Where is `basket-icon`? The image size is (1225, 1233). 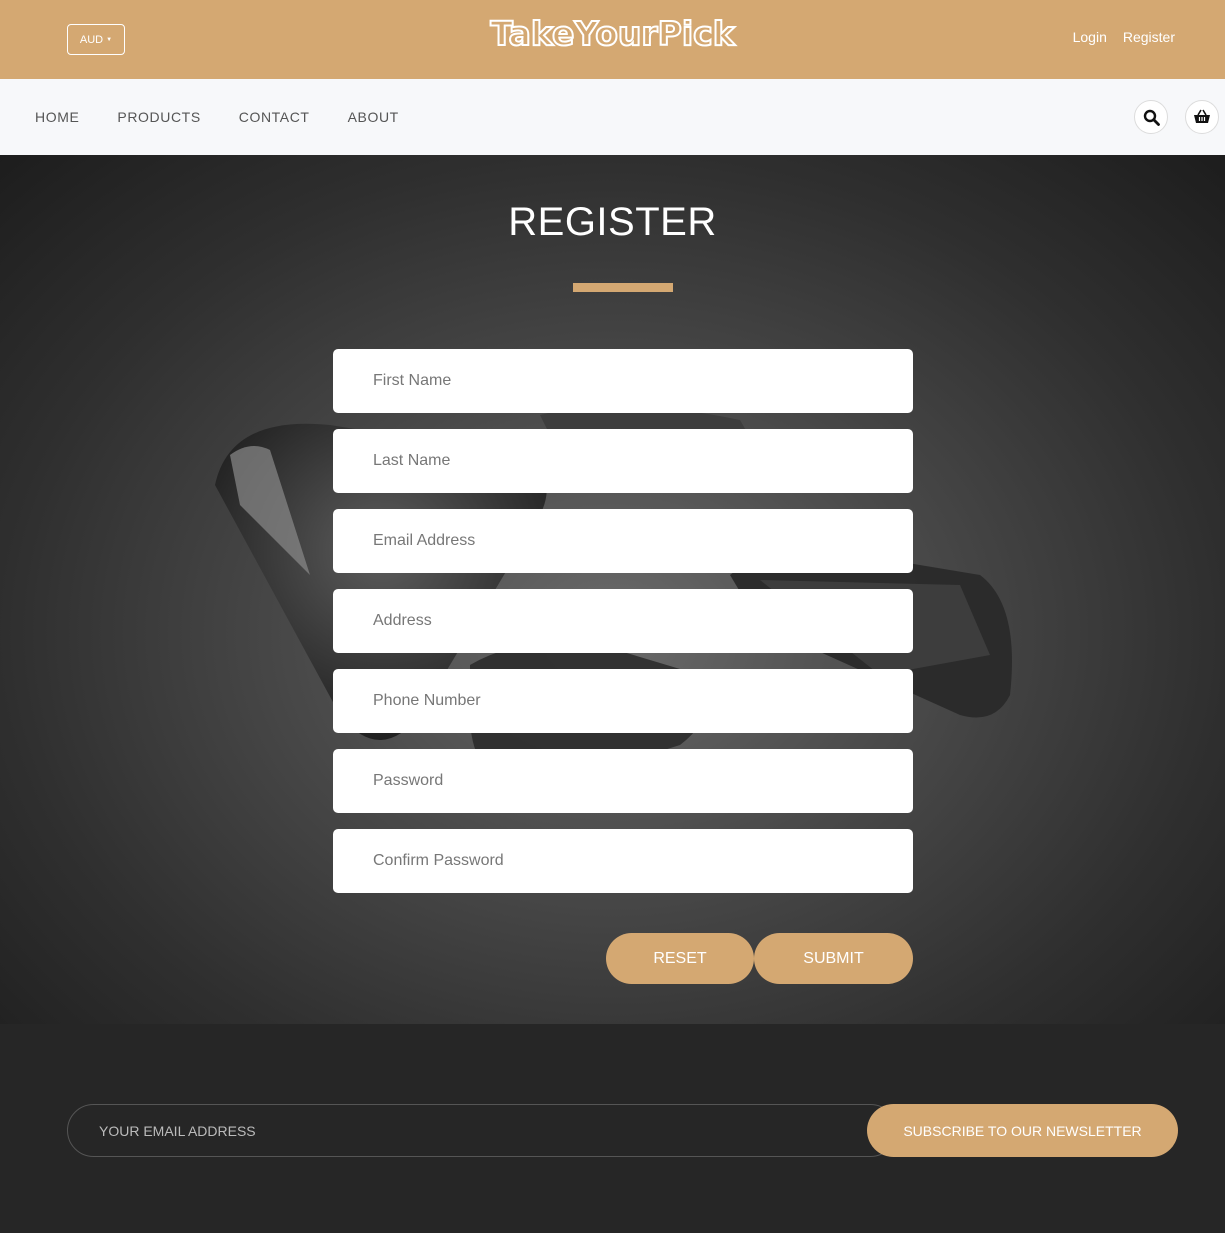
basket-icon is located at coordinates (1202, 116).